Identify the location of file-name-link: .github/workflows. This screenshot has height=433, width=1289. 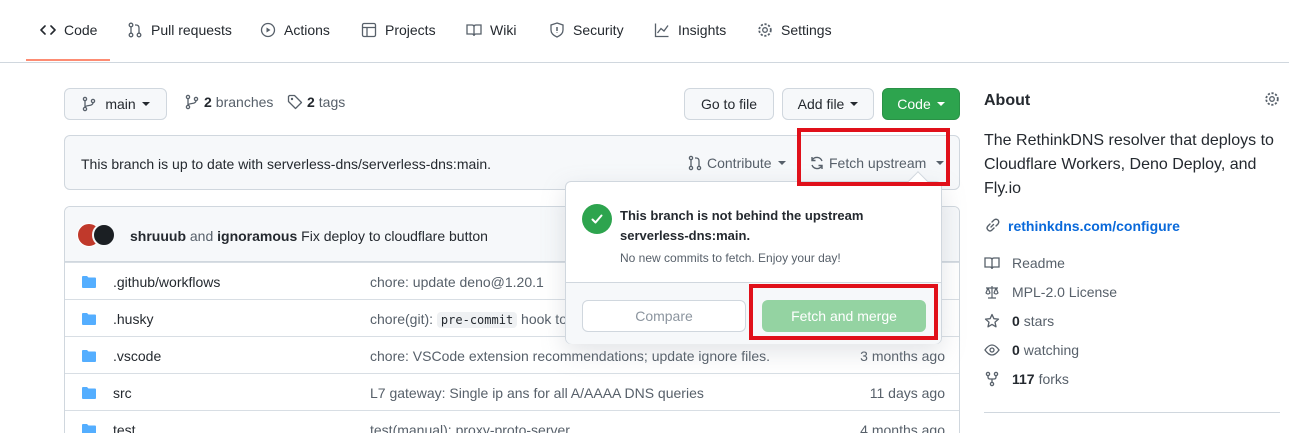
(166, 282).